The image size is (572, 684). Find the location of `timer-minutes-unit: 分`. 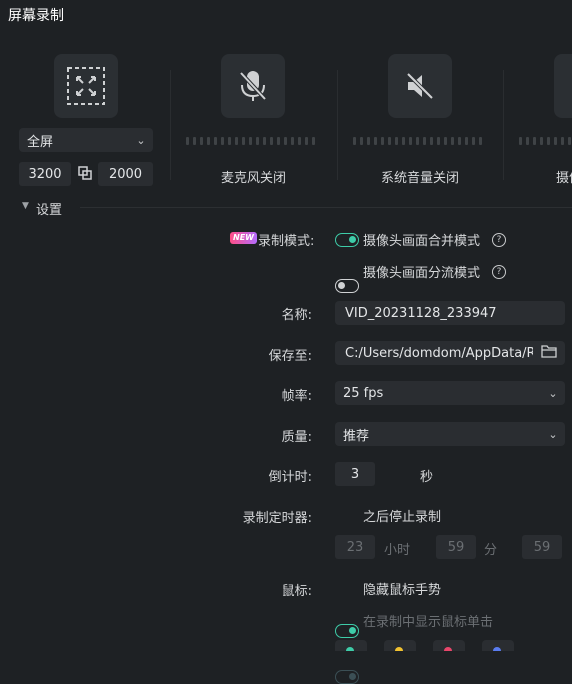

timer-minutes-unit: 分 is located at coordinates (491, 550).